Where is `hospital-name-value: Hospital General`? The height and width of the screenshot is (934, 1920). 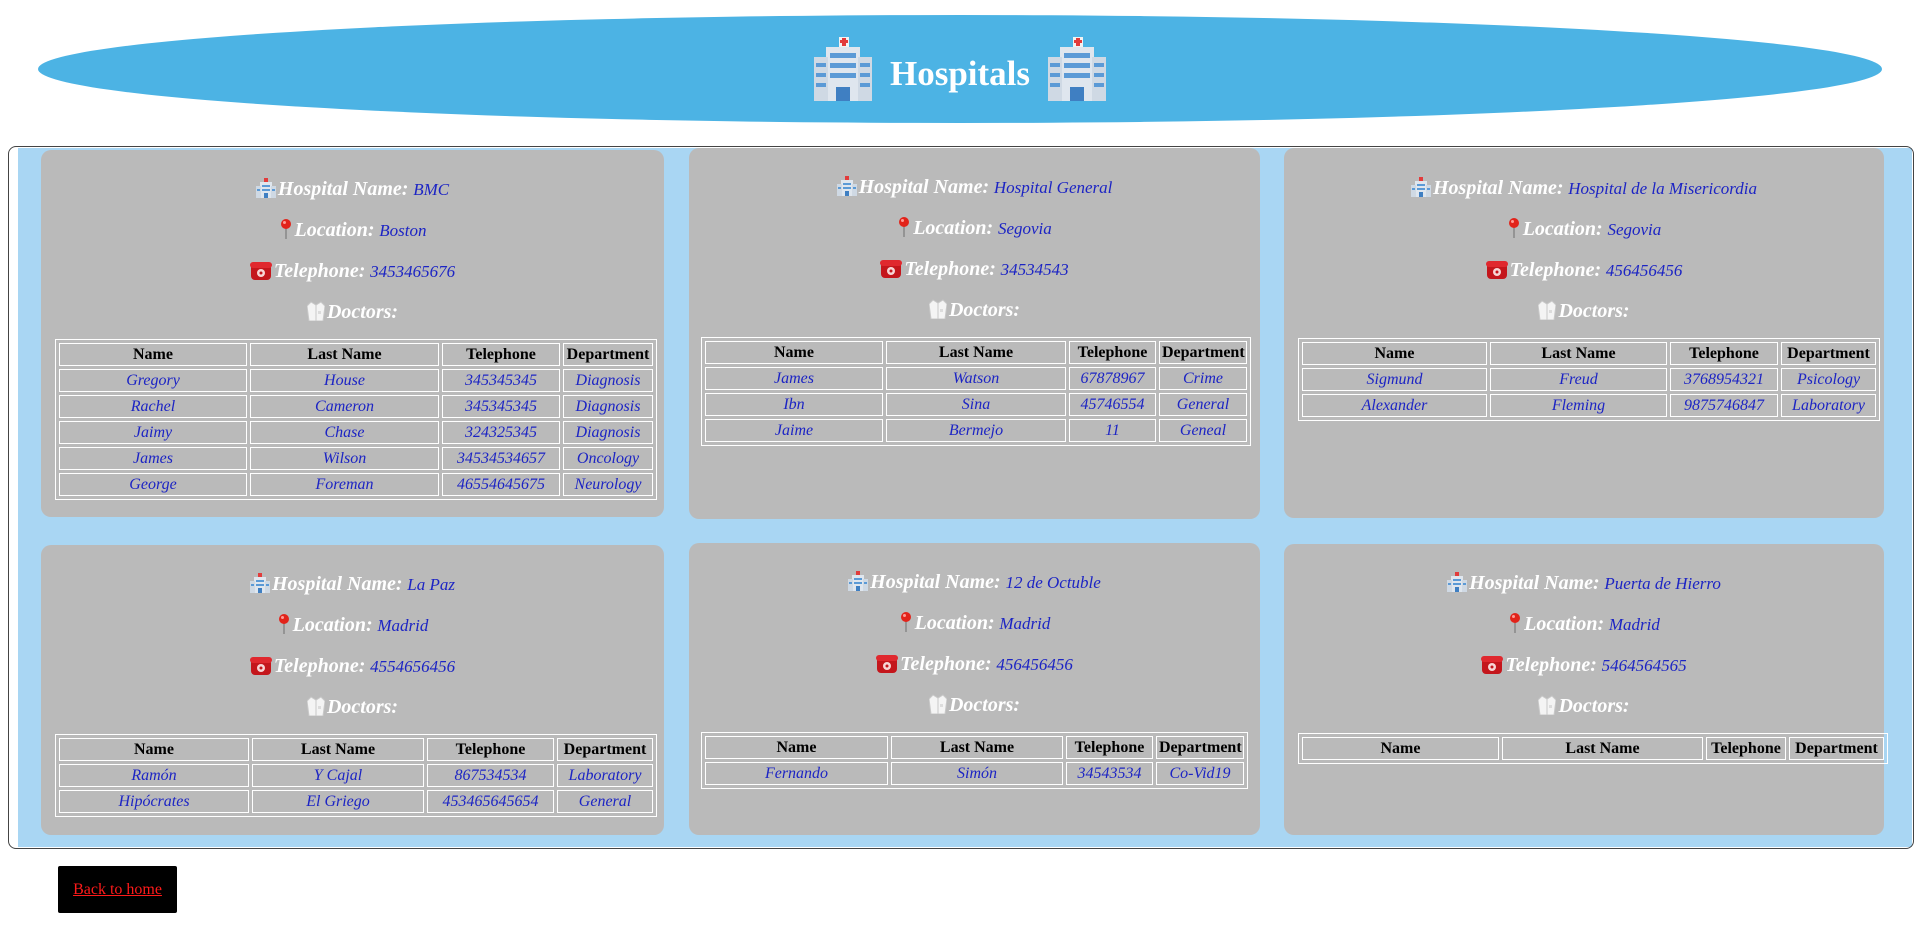 hospital-name-value: Hospital General is located at coordinates (1053, 187).